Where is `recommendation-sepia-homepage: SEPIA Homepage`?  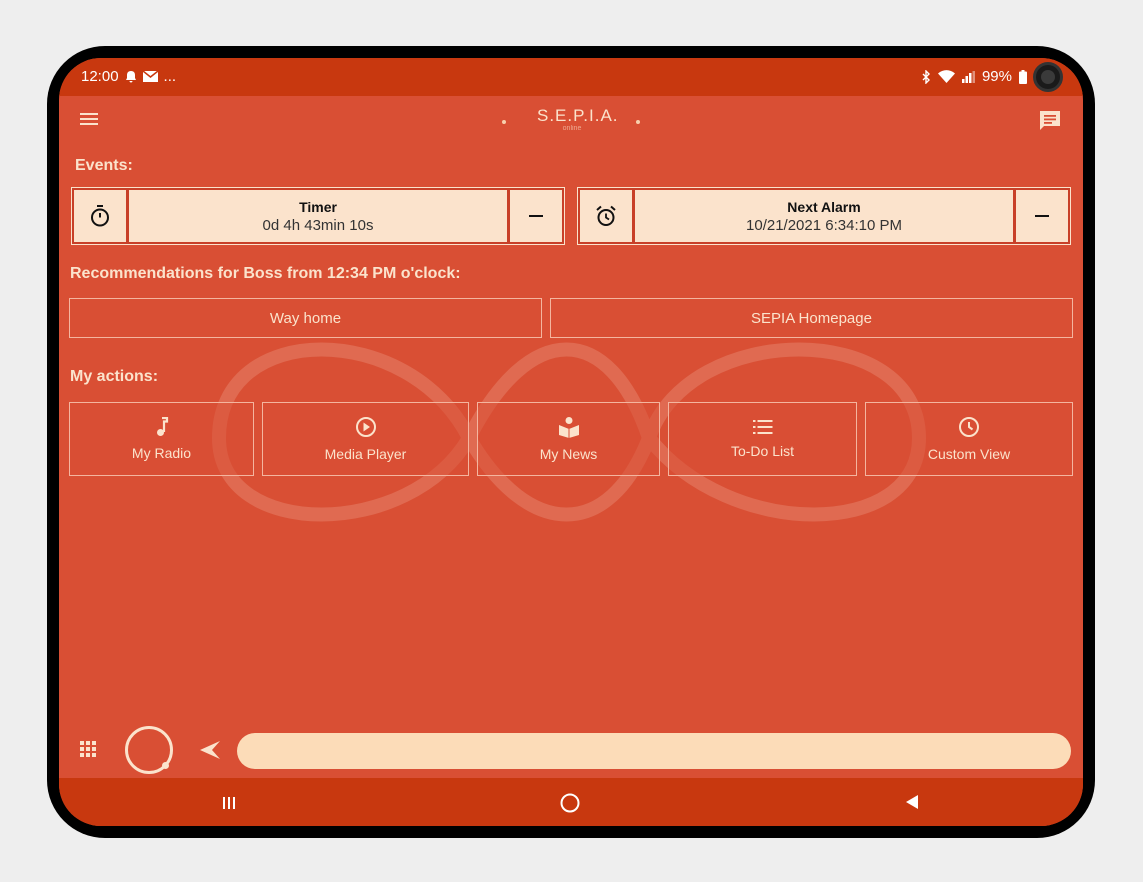
recommendation-sepia-homepage: SEPIA Homepage is located at coordinates (811, 318).